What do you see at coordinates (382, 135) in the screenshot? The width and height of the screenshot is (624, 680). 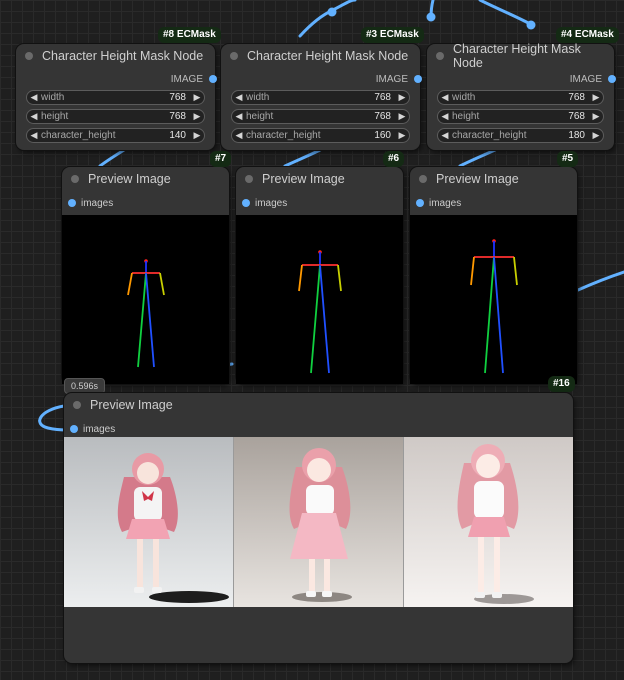 I see `widget-value: 160` at bounding box center [382, 135].